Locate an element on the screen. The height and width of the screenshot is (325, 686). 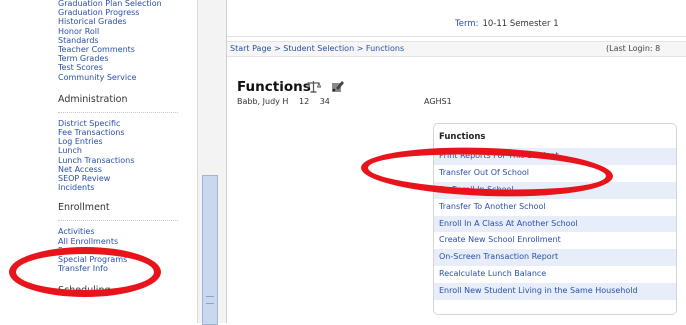
student-info: Babb, Judy H 12 34 is located at coordinates (283, 101).